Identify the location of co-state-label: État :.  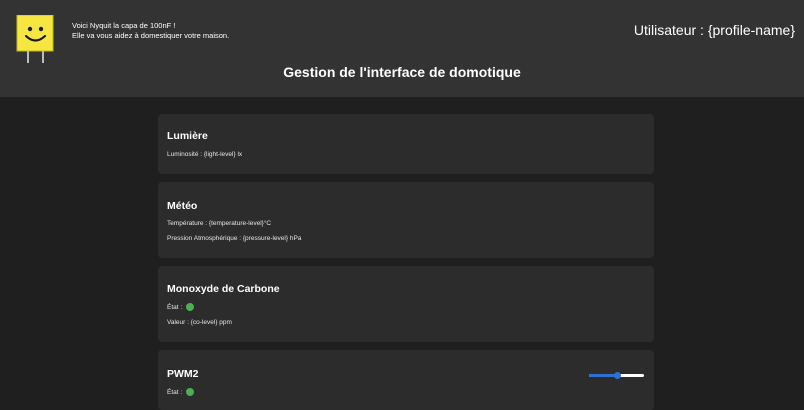
(175, 307).